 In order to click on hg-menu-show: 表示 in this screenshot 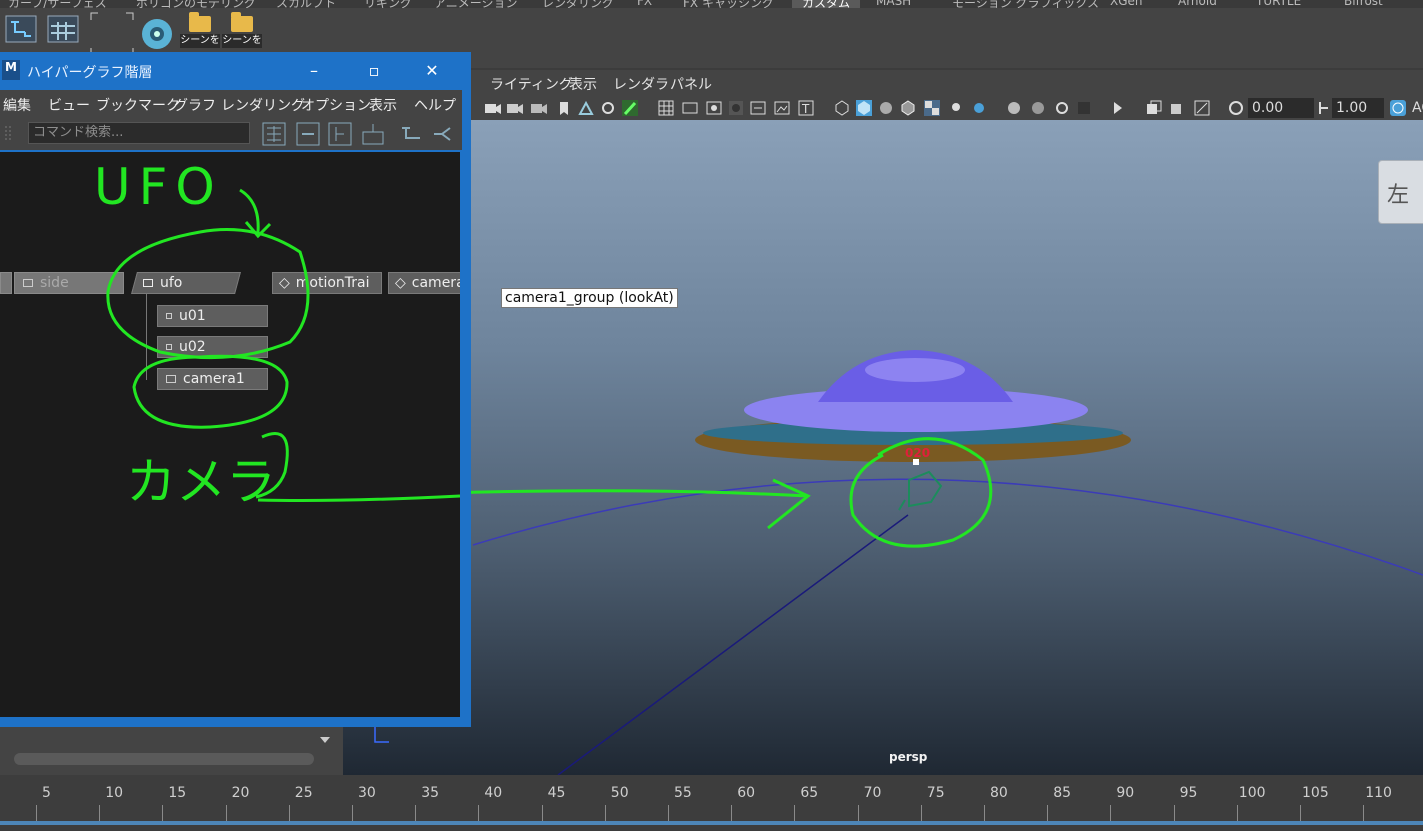, I will do `click(383, 105)`.